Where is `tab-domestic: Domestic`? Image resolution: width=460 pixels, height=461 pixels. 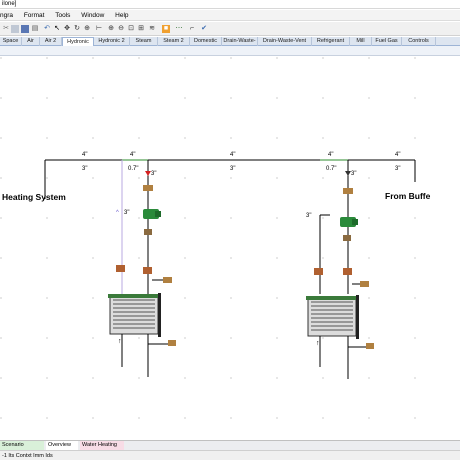 tab-domestic: Domestic is located at coordinates (206, 41).